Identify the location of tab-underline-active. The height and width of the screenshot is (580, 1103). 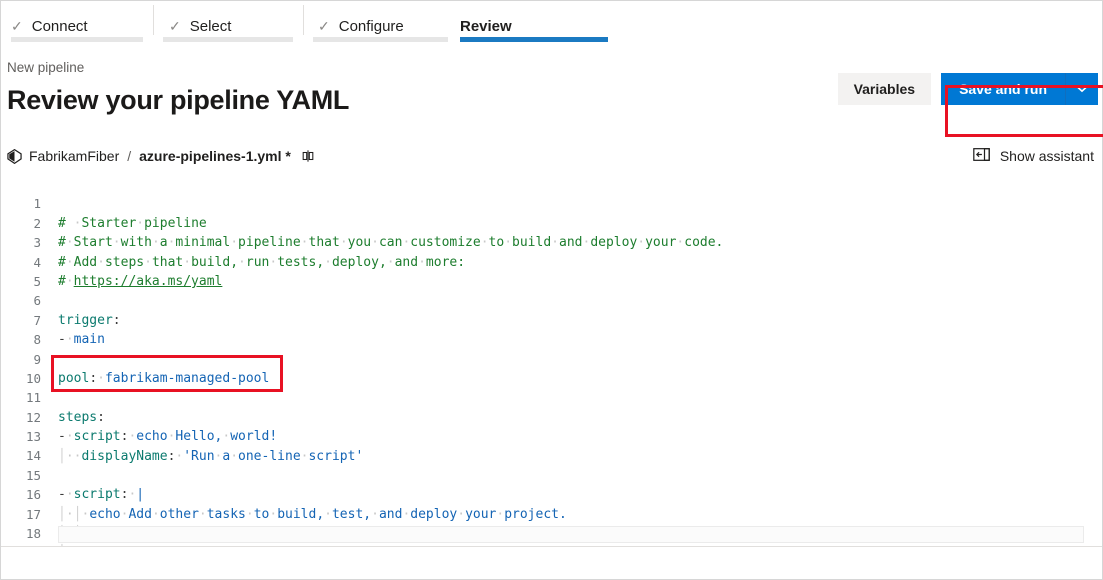
(534, 39).